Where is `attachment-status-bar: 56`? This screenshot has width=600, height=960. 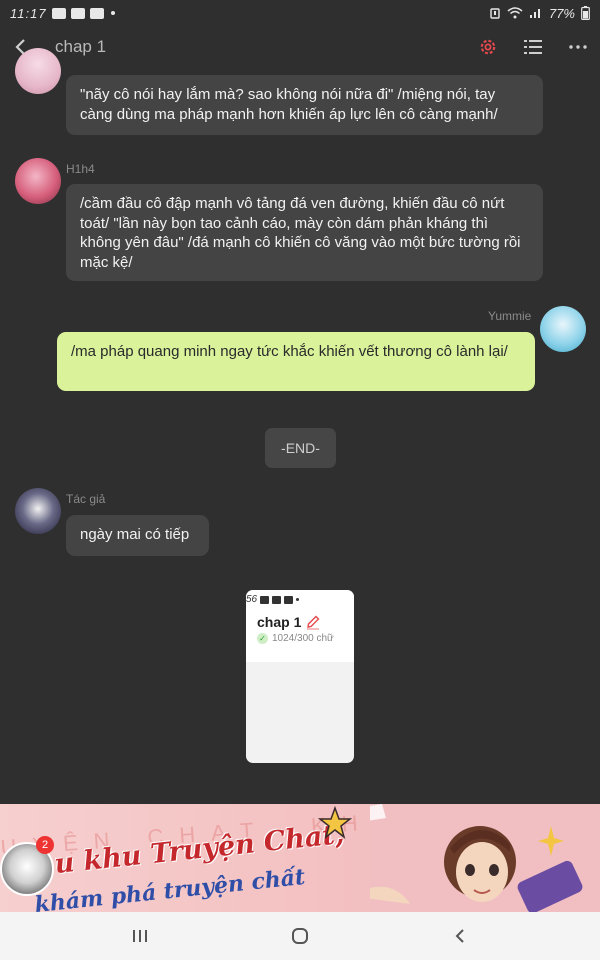 attachment-status-bar: 56 is located at coordinates (300, 599).